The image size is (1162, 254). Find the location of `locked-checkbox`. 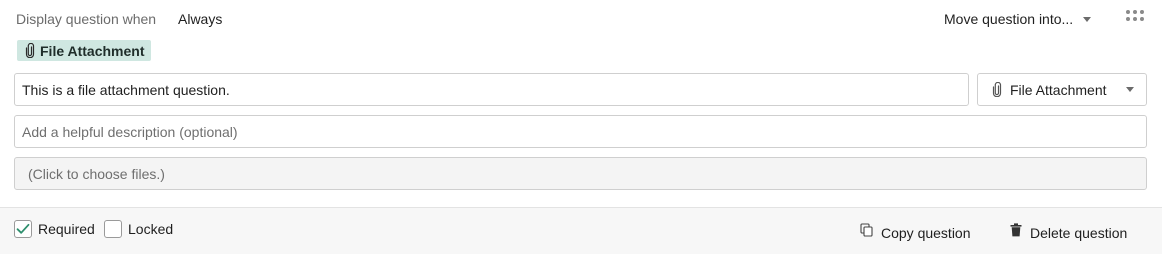

locked-checkbox is located at coordinates (113, 229).